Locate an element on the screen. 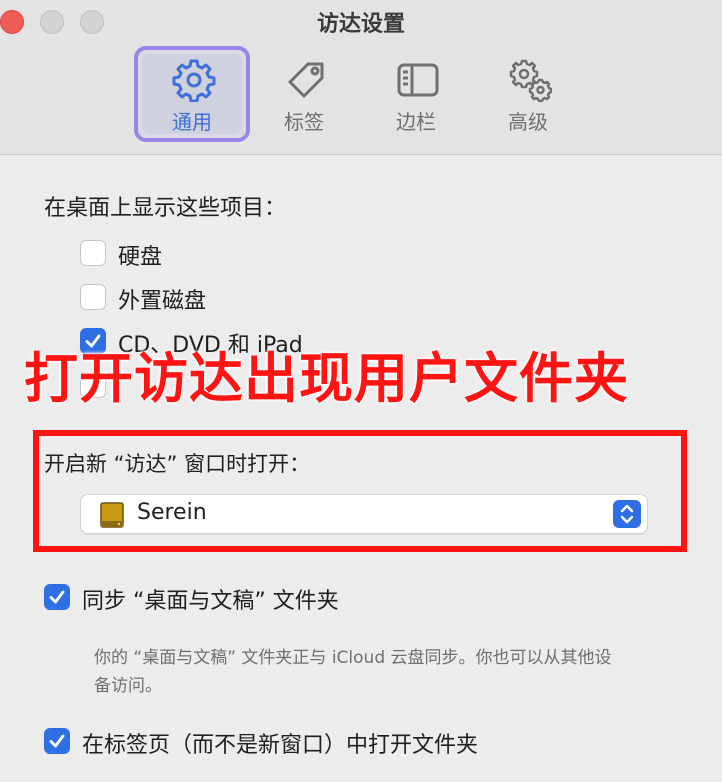  tab-tags: 标签 is located at coordinates (304, 94).